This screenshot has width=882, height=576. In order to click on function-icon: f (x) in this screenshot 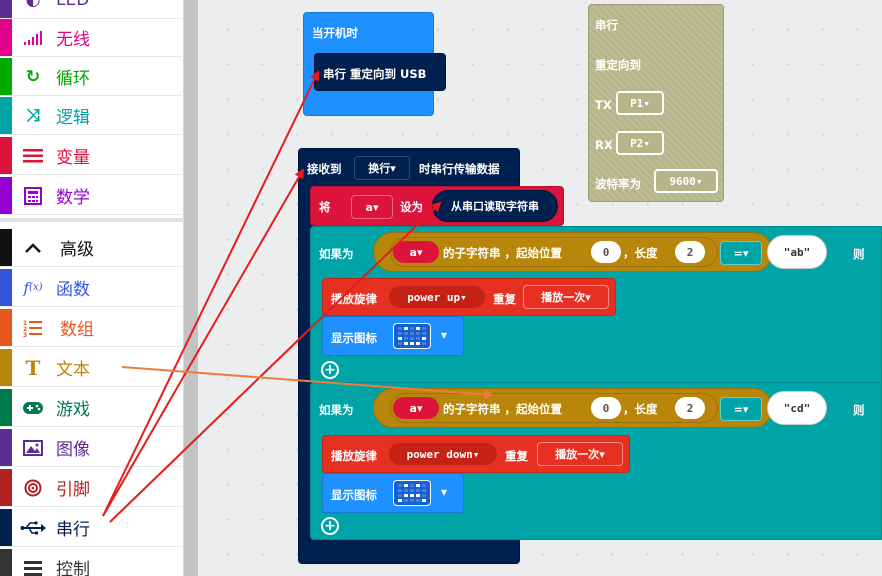, I will do `click(33, 287)`.